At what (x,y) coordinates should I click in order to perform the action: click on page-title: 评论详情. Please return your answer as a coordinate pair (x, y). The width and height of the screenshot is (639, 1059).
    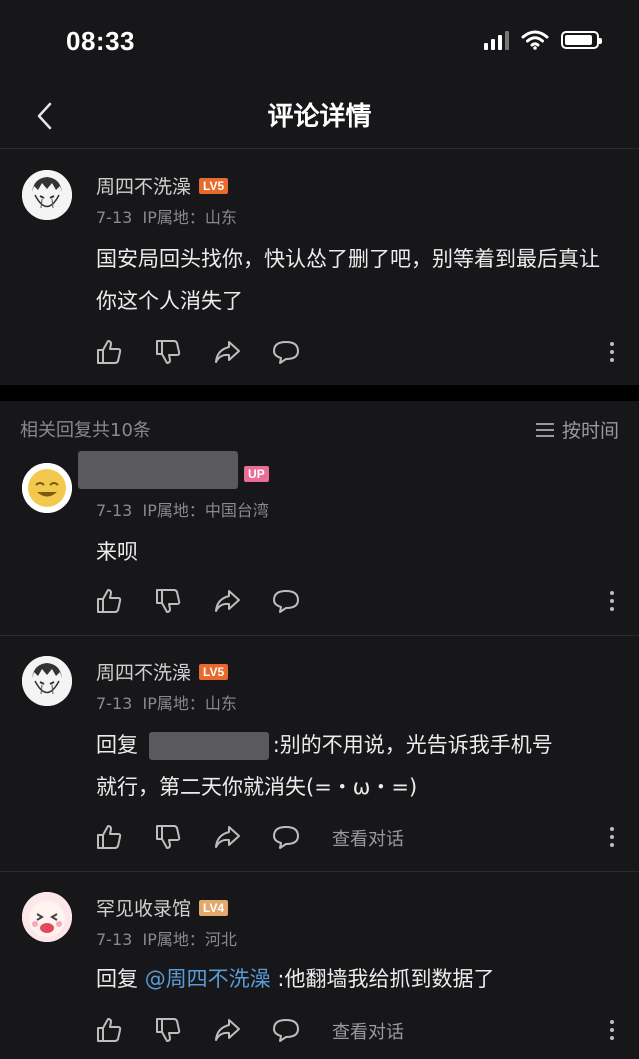
    Looking at the image, I should click on (319, 117).